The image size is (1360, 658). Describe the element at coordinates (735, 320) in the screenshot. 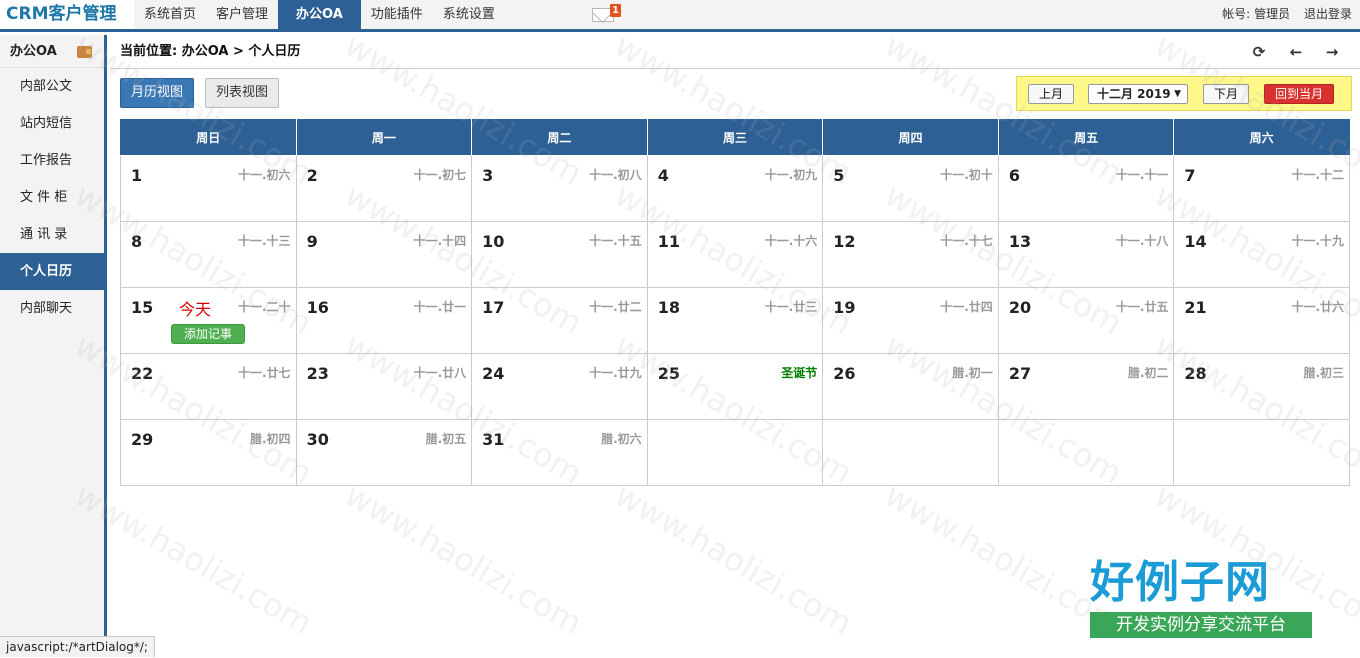

I see `calendar-day-cell: 18 十一.廿三` at that location.